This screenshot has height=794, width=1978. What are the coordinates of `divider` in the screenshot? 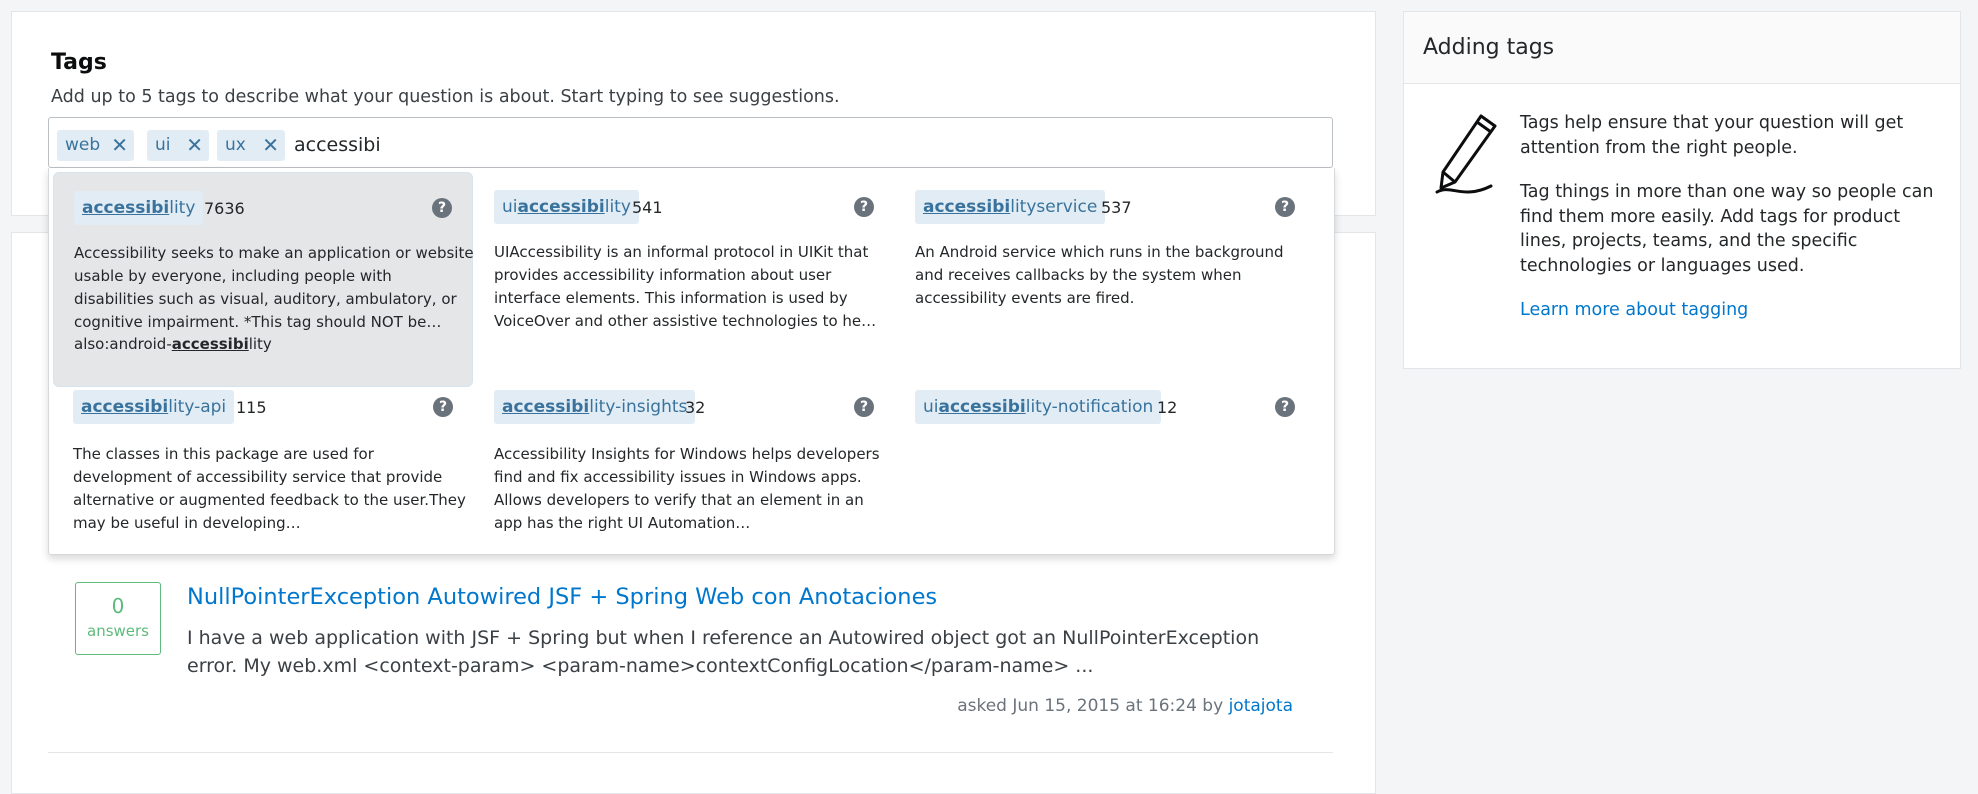 It's located at (690, 752).